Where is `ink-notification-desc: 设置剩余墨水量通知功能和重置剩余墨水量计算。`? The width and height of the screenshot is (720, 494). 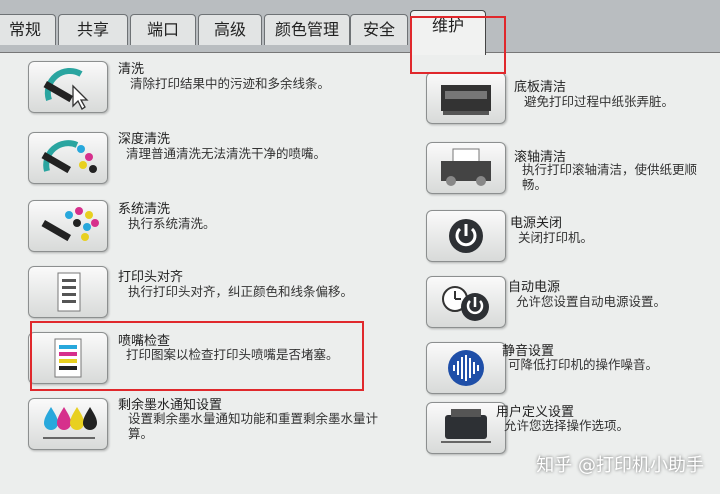 ink-notification-desc: 设置剩余墨水量通知功能和重置剩余墨水量计算。 is located at coordinates (253, 426).